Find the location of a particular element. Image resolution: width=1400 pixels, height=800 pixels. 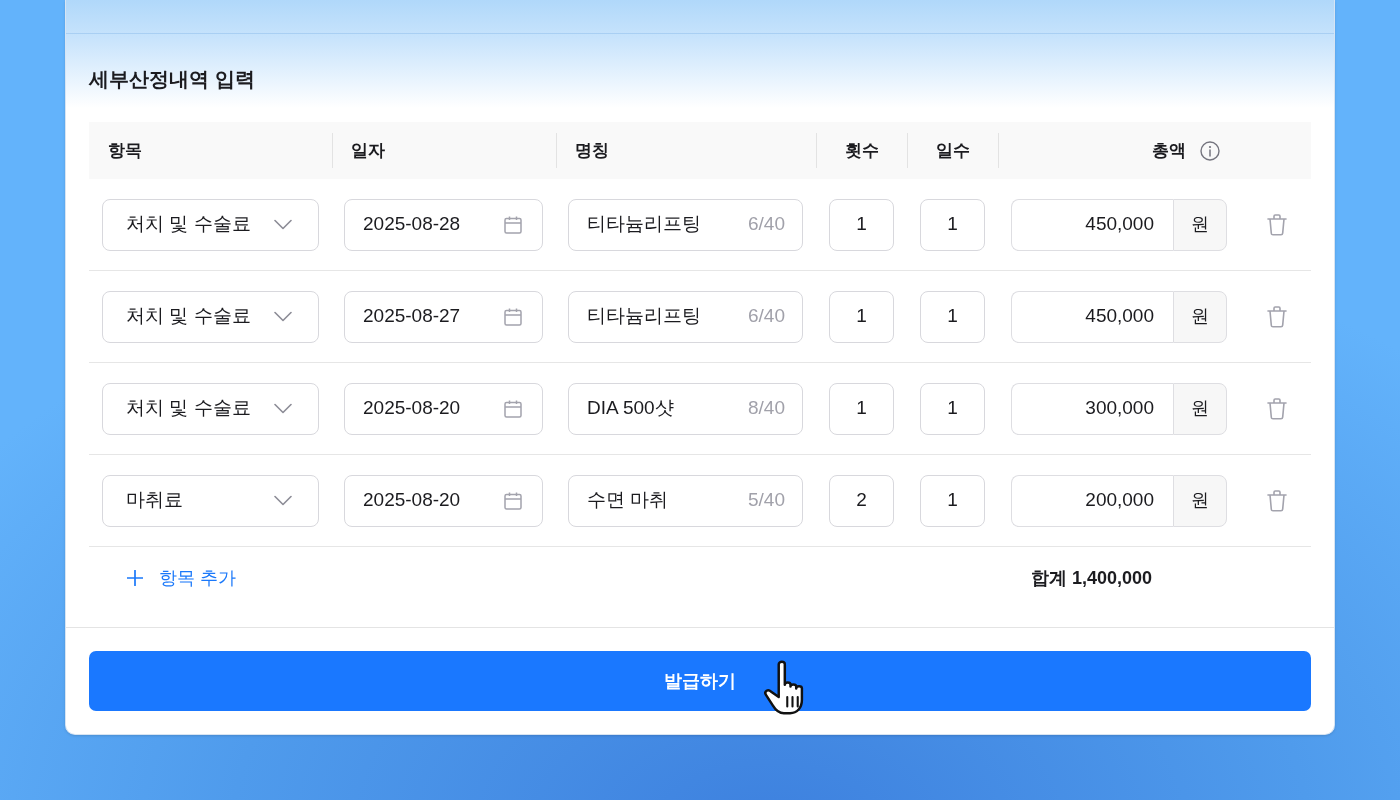

date-field: 2025-08-27 is located at coordinates (443, 316).